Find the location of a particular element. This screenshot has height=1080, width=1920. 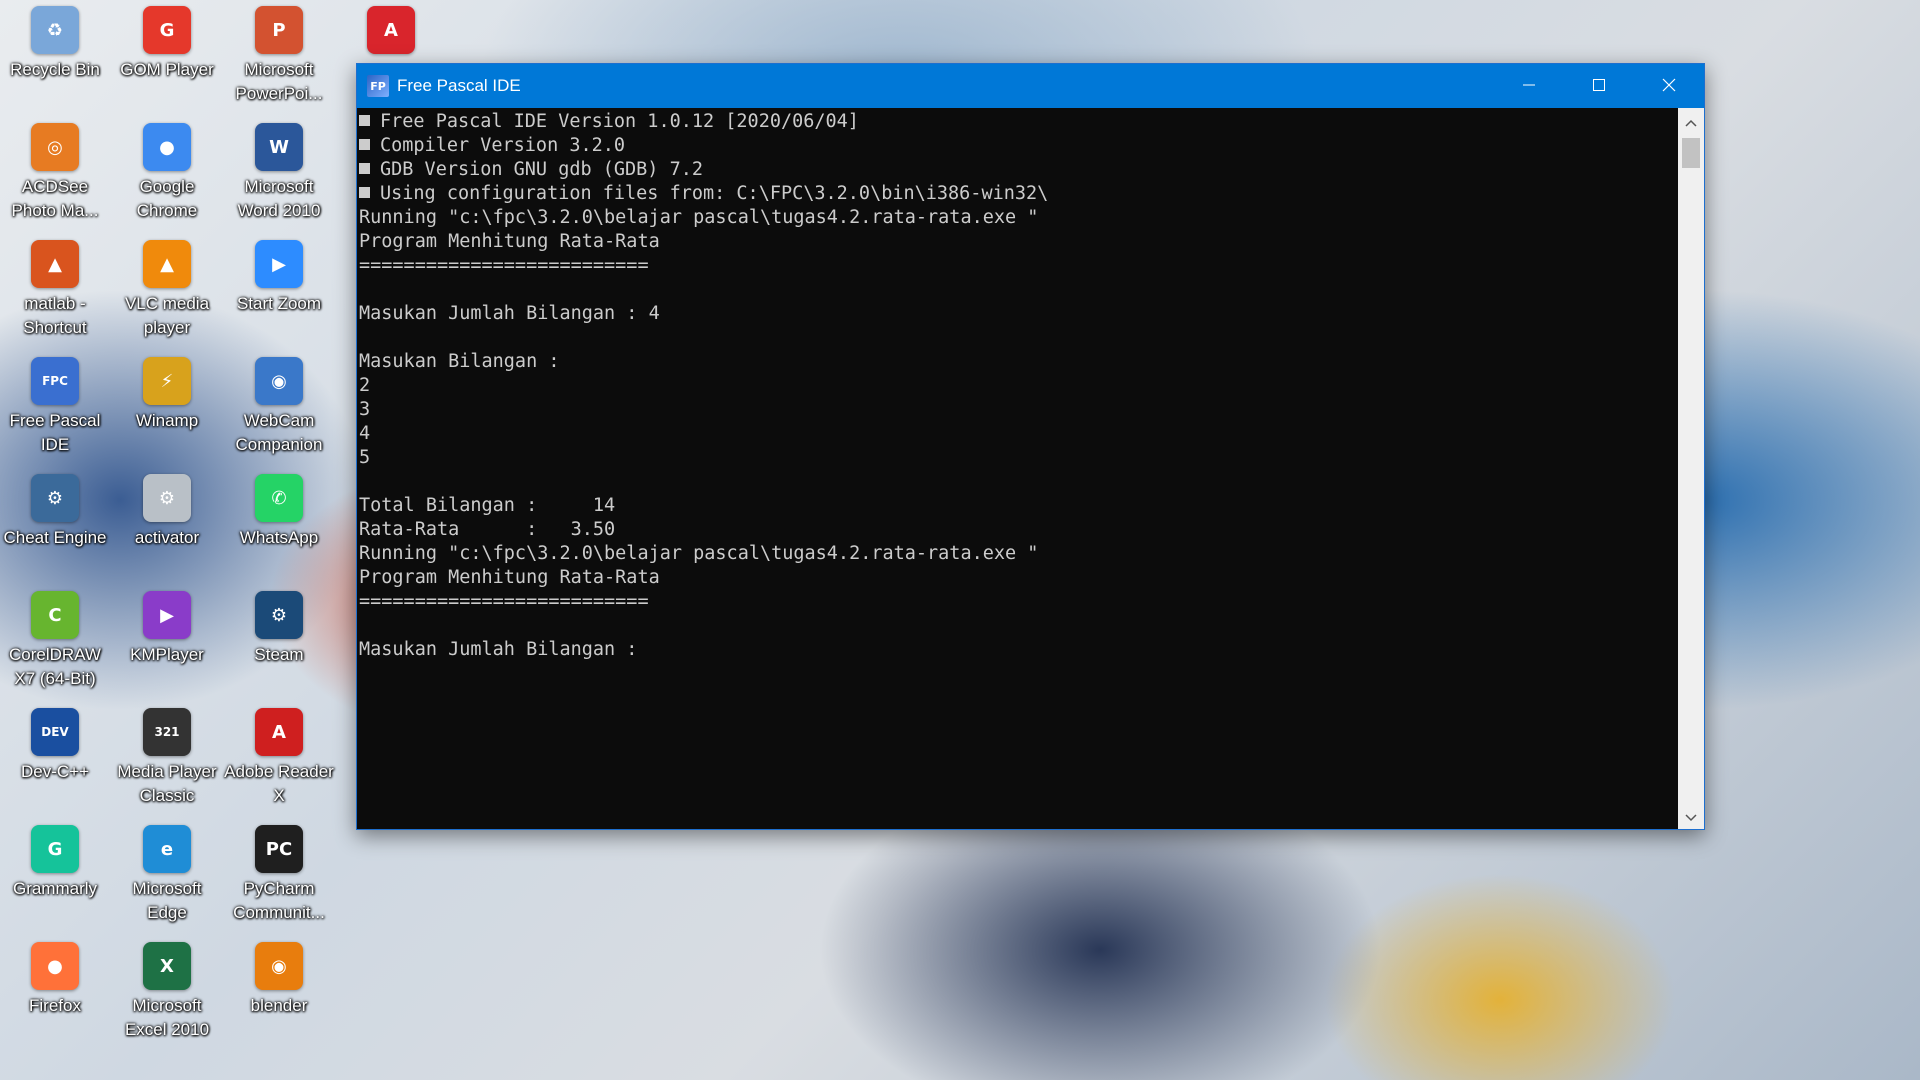

desktop-icon-webcam-companion: ◉ WebCam Companion is located at coordinates (279, 412).